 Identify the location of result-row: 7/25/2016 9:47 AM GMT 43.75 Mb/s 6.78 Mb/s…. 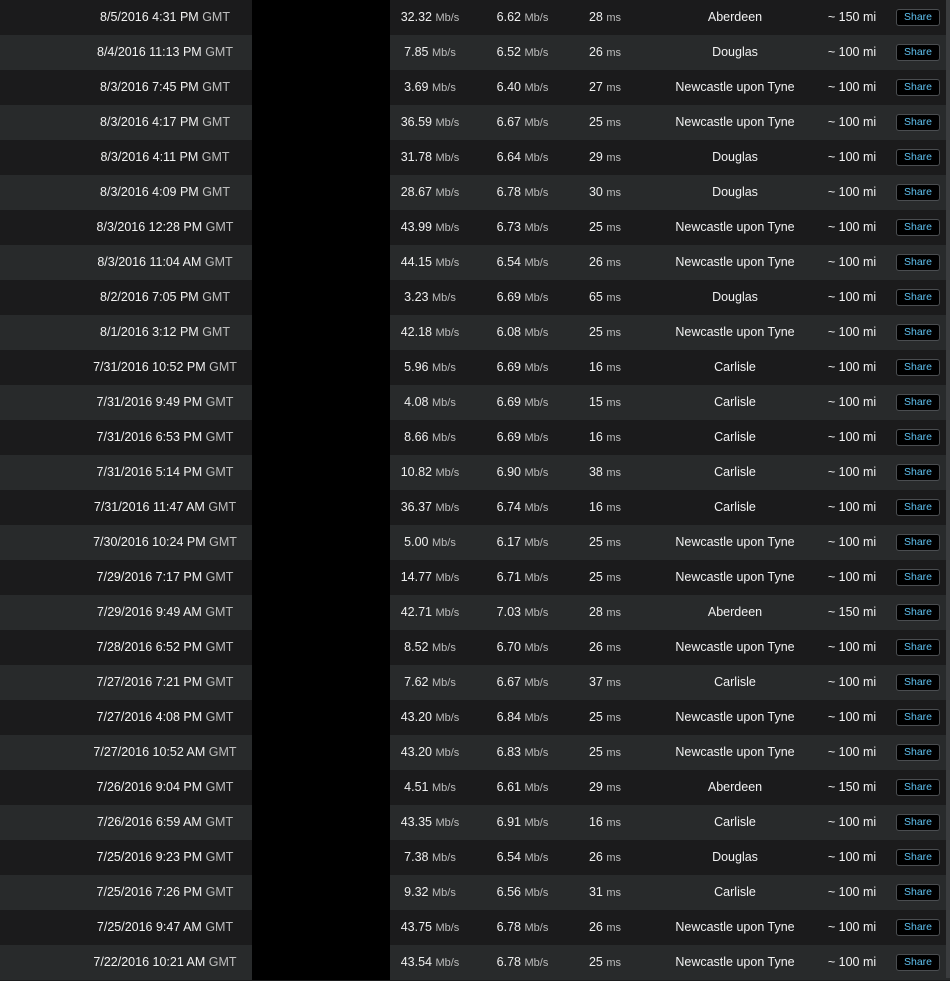
(475, 927).